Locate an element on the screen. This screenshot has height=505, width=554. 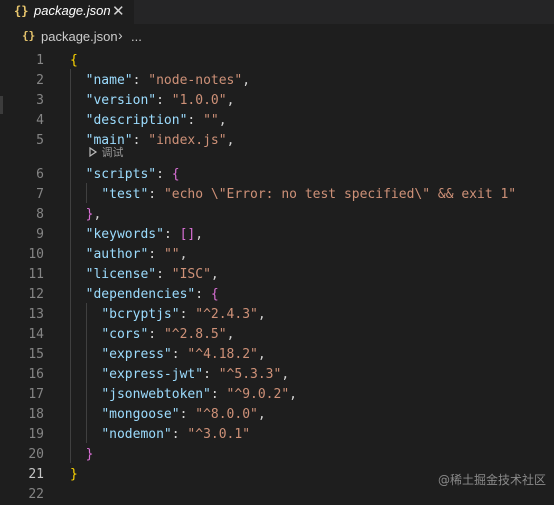
json-string: "1.0.0" is located at coordinates (199, 100).